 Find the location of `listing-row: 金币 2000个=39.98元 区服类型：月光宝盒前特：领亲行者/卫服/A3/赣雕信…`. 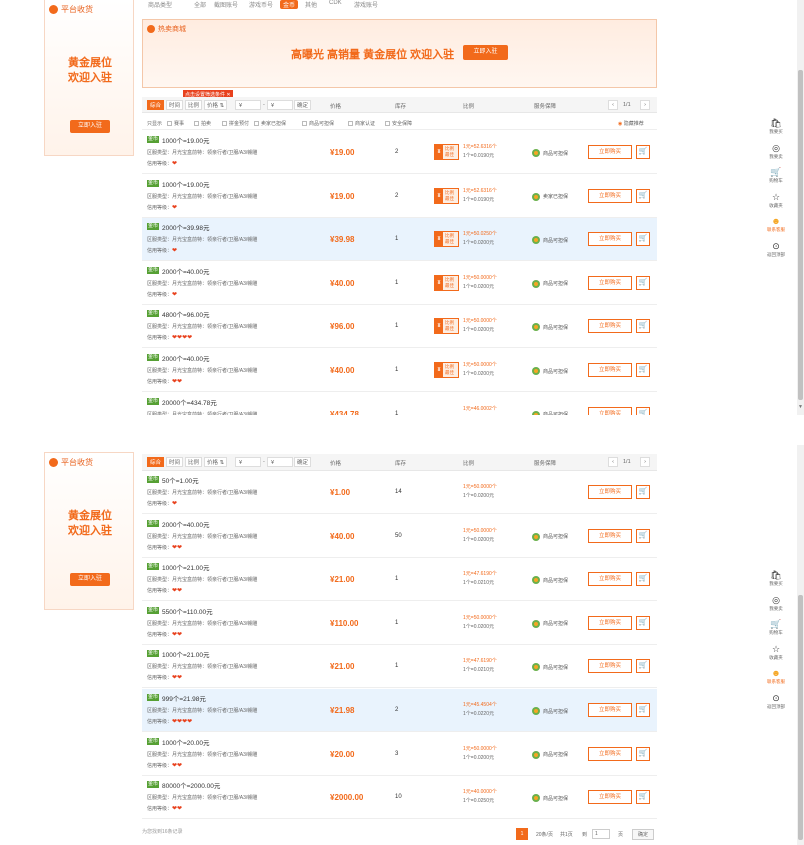

listing-row: 金币 2000个=39.98元 区服类型：月光宝盒前特：领亲行者/卫服/A3/赣雕信… is located at coordinates (399, 240).